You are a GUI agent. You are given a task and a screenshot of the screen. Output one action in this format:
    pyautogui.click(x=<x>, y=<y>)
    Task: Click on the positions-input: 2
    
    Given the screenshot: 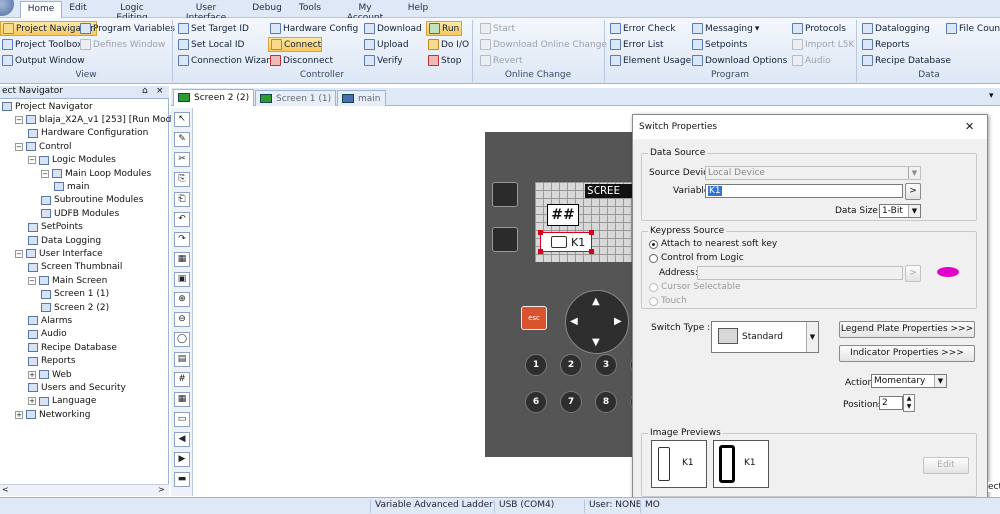 What is the action you would take?
    pyautogui.click(x=891, y=403)
    